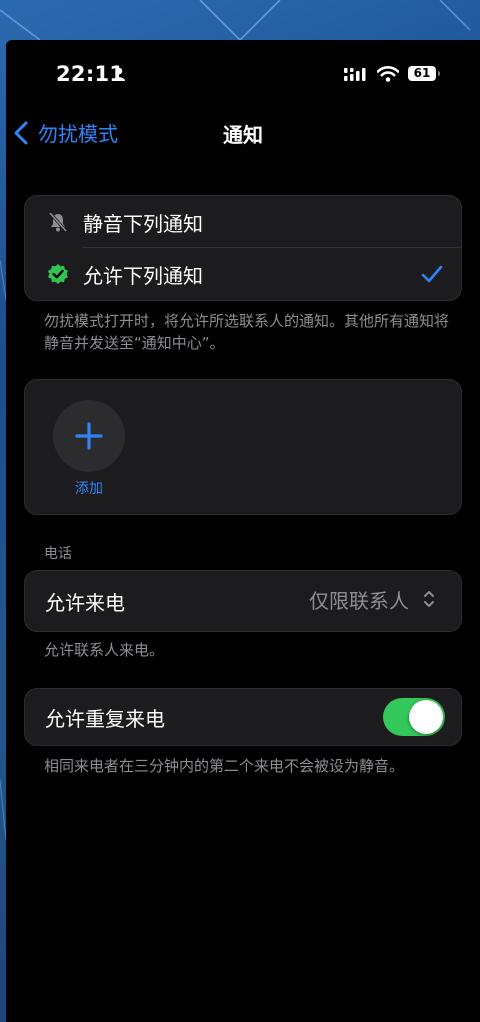  I want to click on battery-icon: 61, so click(422, 73).